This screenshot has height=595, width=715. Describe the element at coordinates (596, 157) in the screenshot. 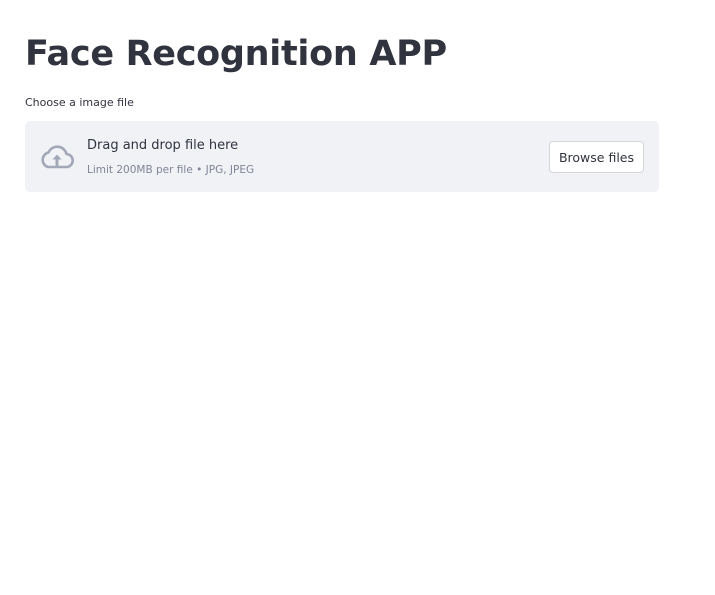

I see `browse-files-button: Browse files` at that location.